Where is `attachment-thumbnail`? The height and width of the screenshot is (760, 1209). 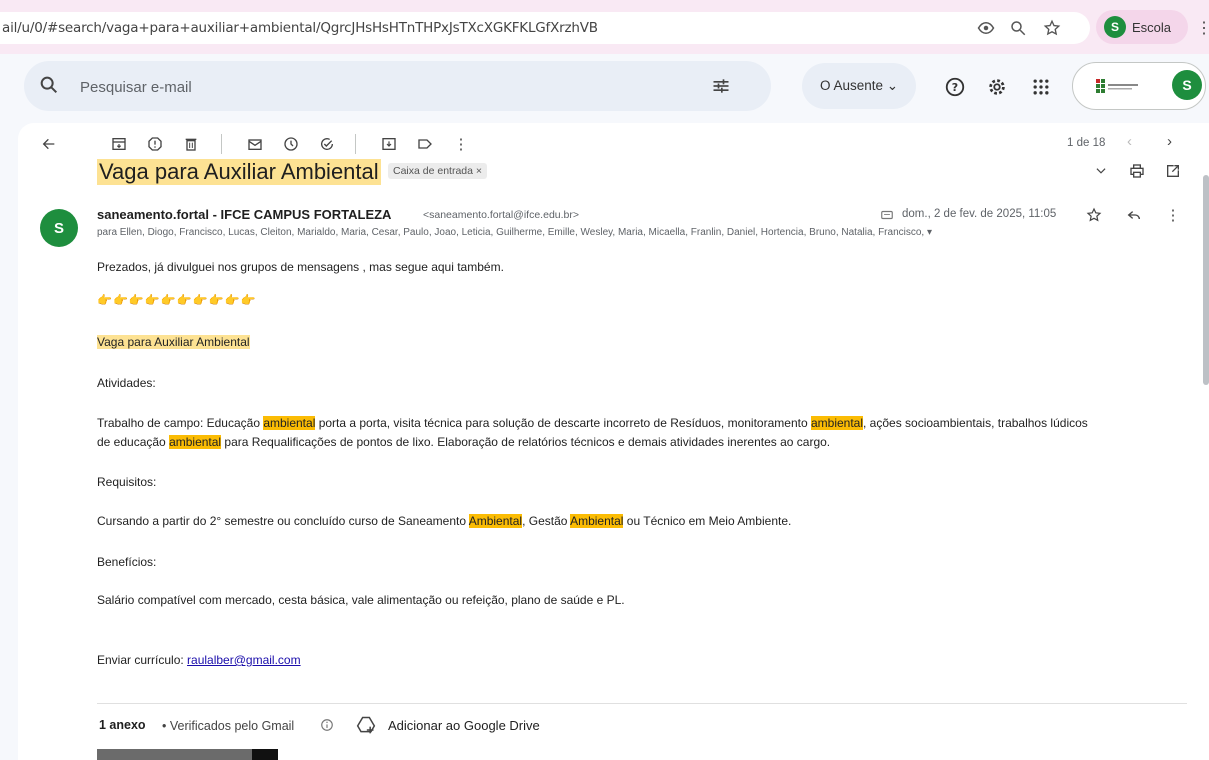
attachment-thumbnail is located at coordinates (187, 754).